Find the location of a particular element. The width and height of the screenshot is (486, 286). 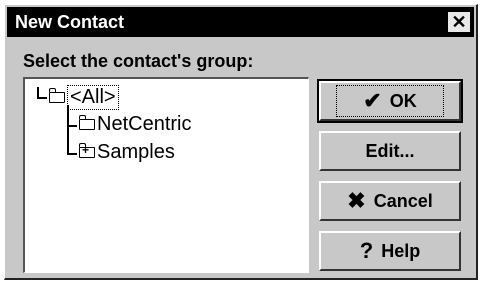

tree-node-label: <All> is located at coordinates (93, 97).